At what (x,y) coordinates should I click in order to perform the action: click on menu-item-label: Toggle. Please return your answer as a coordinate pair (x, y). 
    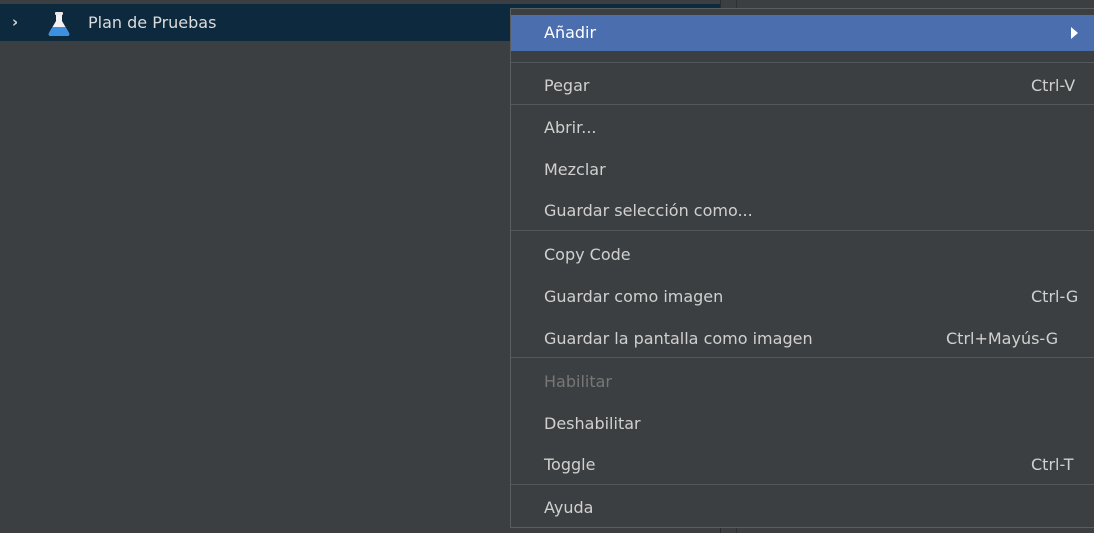
    Looking at the image, I should click on (570, 464).